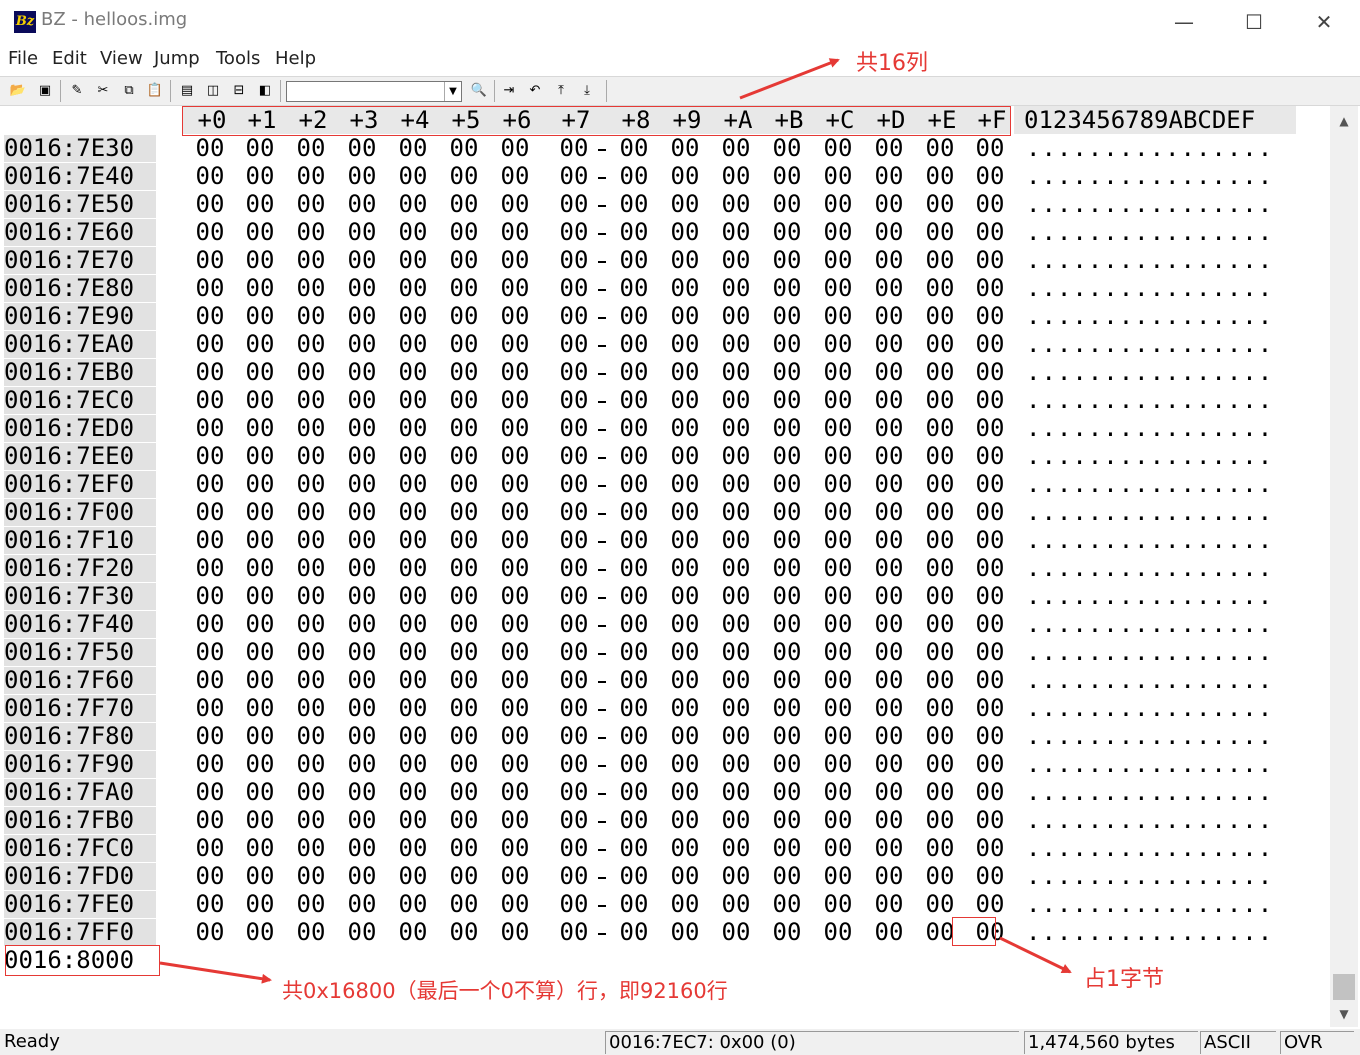  What do you see at coordinates (238, 58) in the screenshot?
I see `menu-tools: Tools` at bounding box center [238, 58].